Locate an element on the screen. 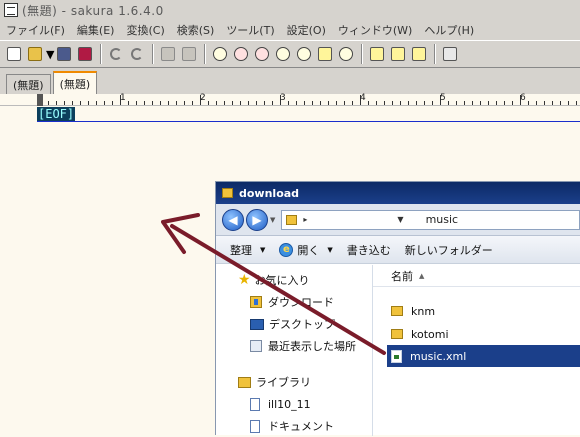 The image size is (580, 437). ruler: 1 2 3 4 5 6 is located at coordinates (290, 99).